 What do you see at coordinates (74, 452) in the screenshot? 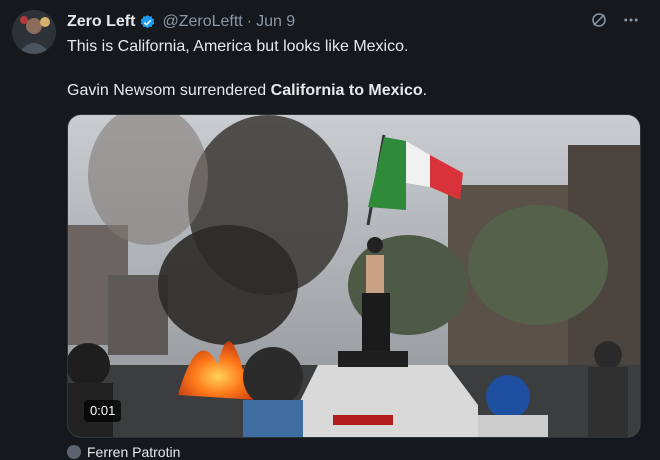
I see `quoted-avatar` at bounding box center [74, 452].